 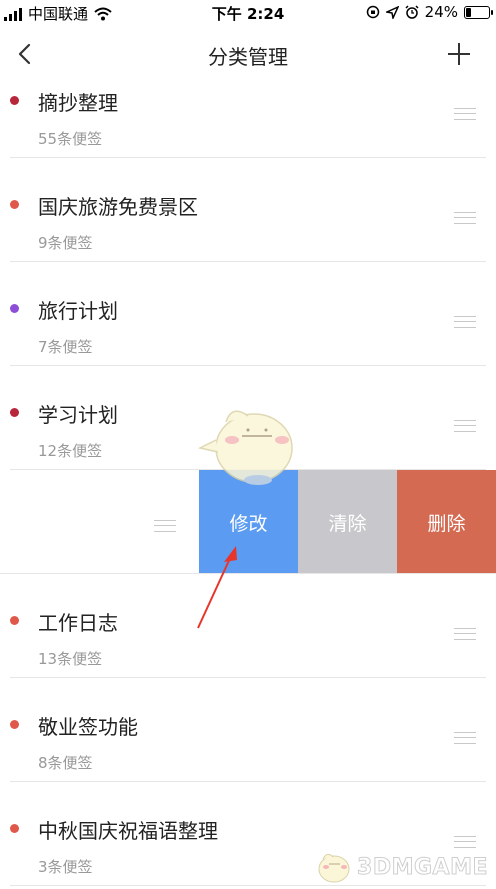 What do you see at coordinates (118, 207) in the screenshot?
I see `category-title: 国庆旅游免费景区` at bounding box center [118, 207].